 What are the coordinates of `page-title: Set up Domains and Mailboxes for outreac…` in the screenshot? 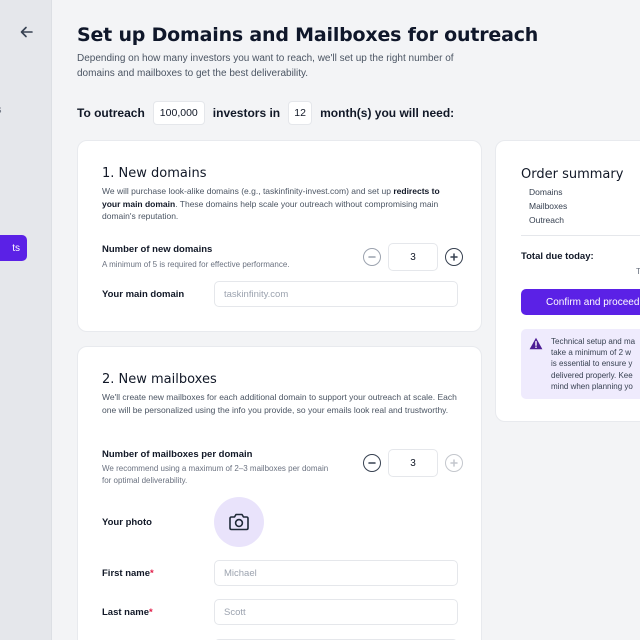 It's located at (308, 35).